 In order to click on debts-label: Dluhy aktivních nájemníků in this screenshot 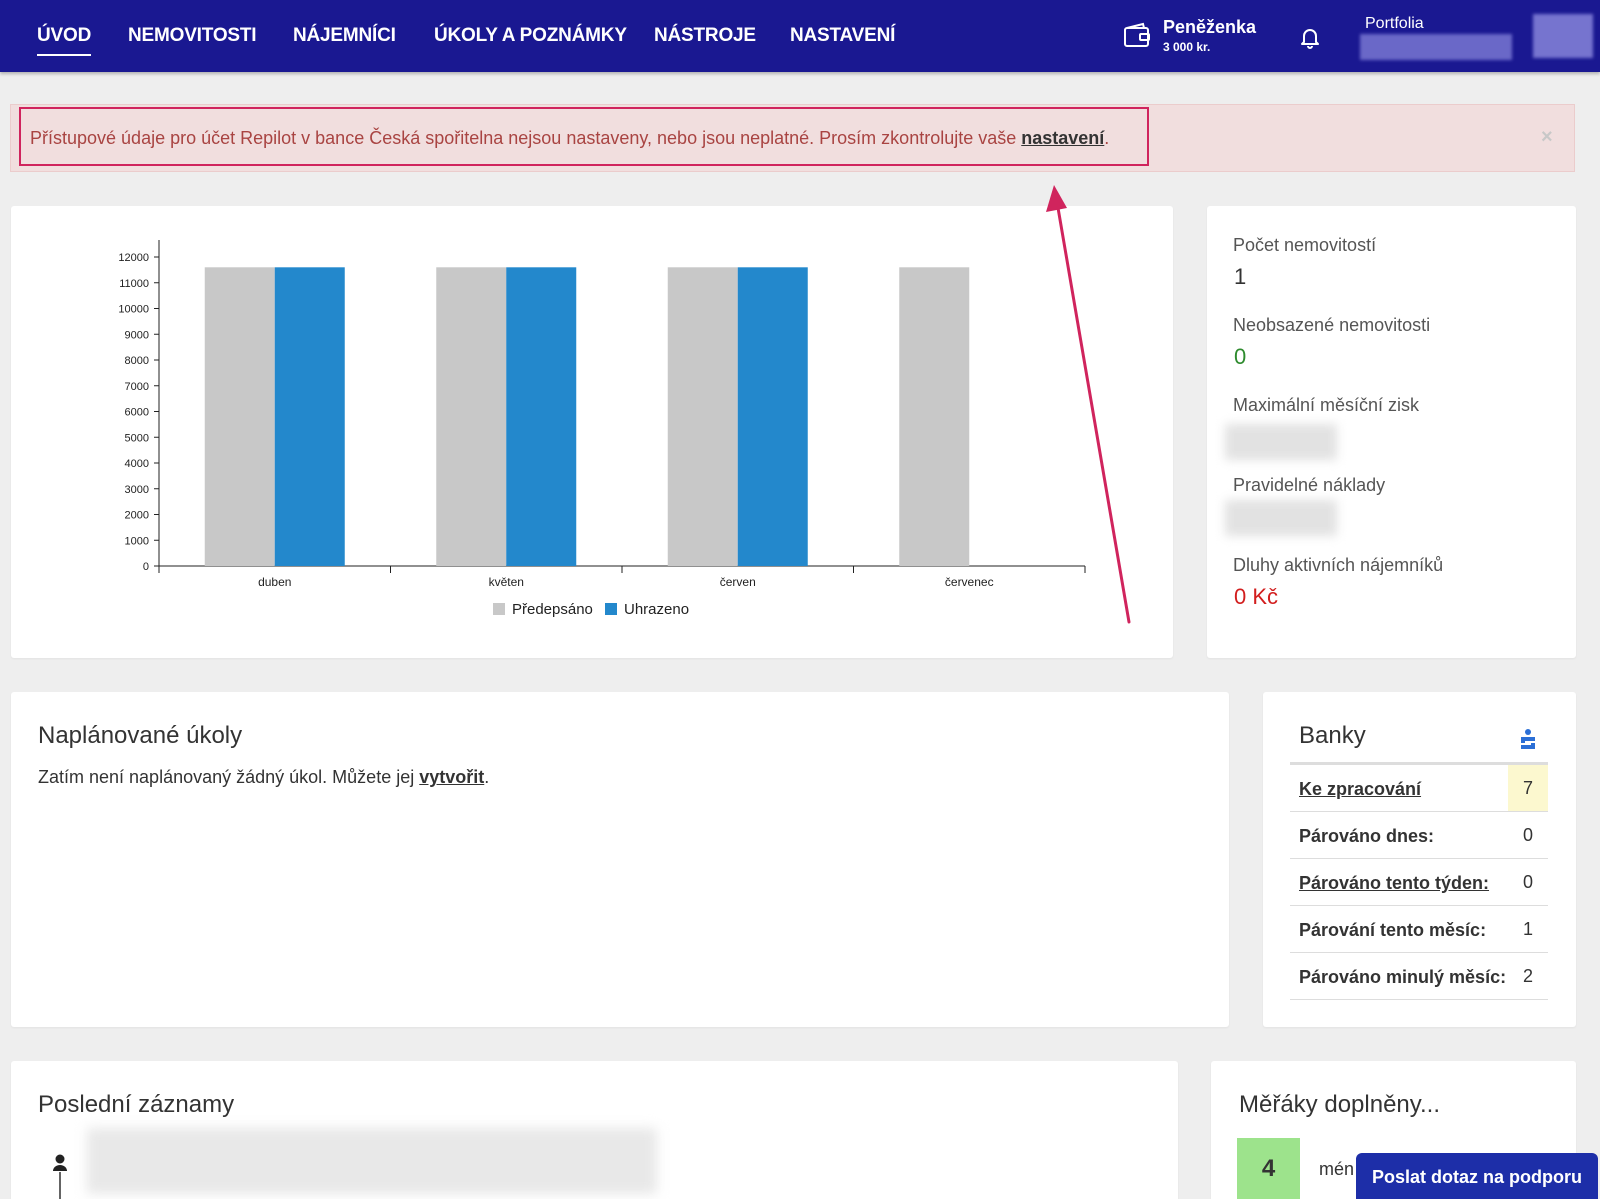, I will do `click(1338, 565)`.